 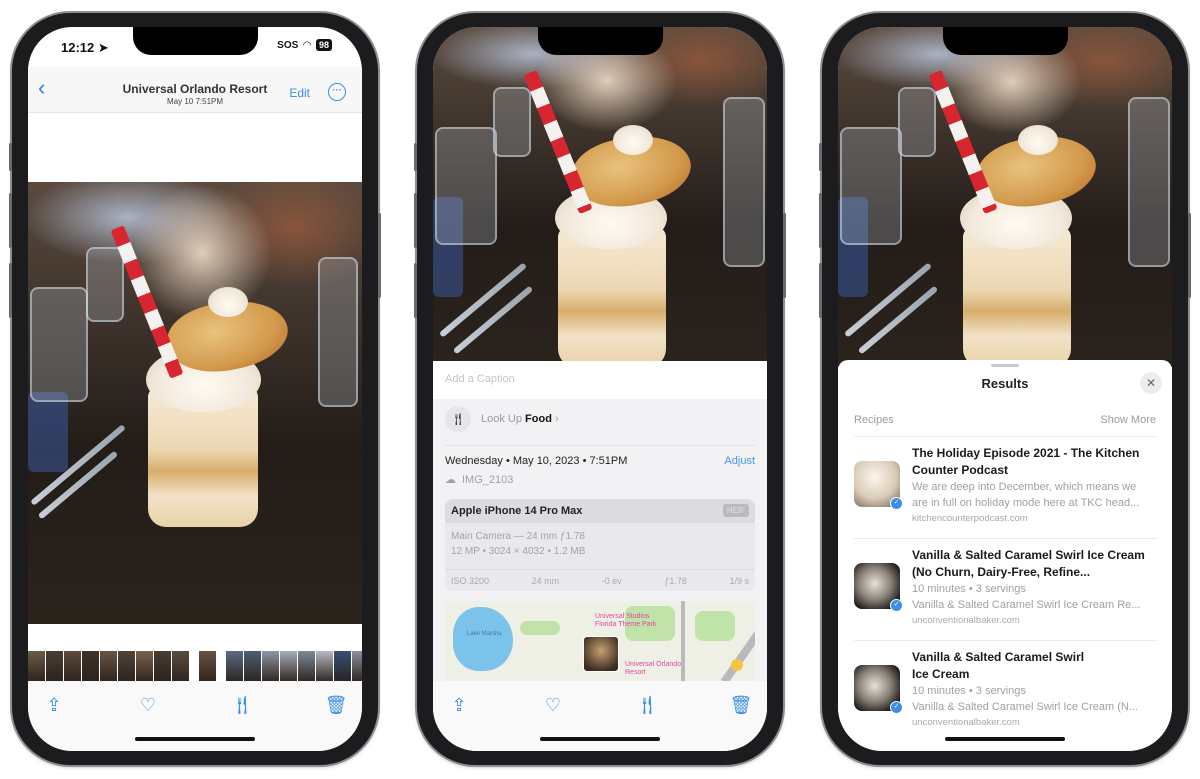 I want to click on result-source: unconventionalbaker.com, so click(x=966, y=722).